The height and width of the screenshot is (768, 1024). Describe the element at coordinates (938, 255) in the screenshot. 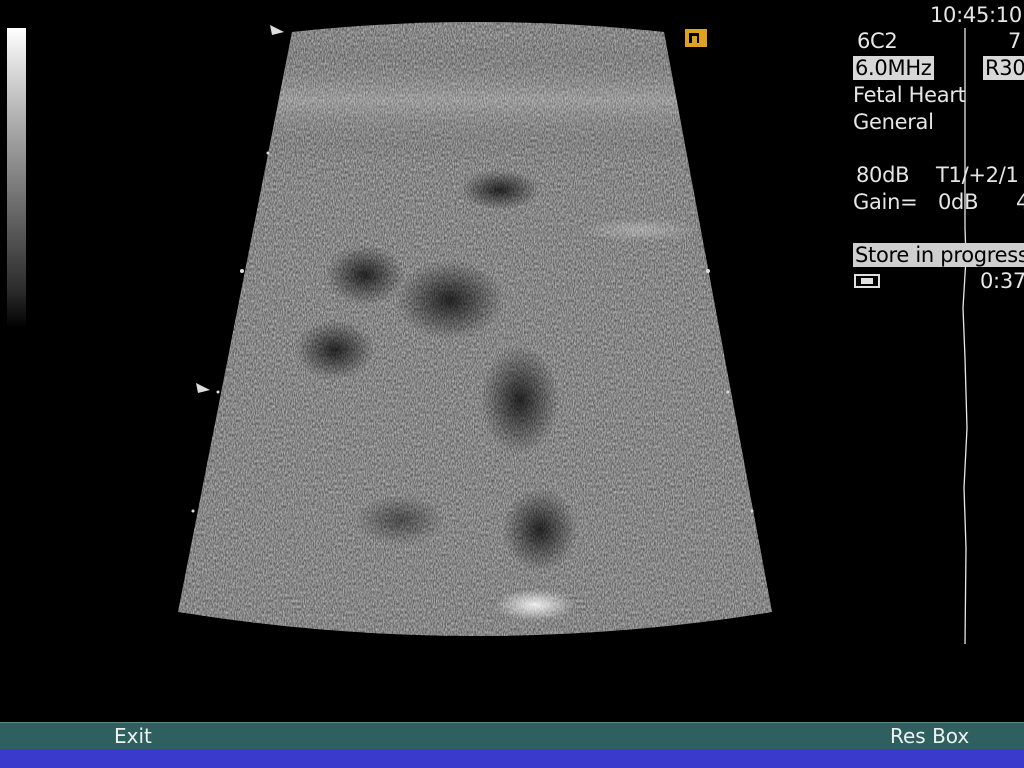

I see `store-status: Store in progress` at that location.